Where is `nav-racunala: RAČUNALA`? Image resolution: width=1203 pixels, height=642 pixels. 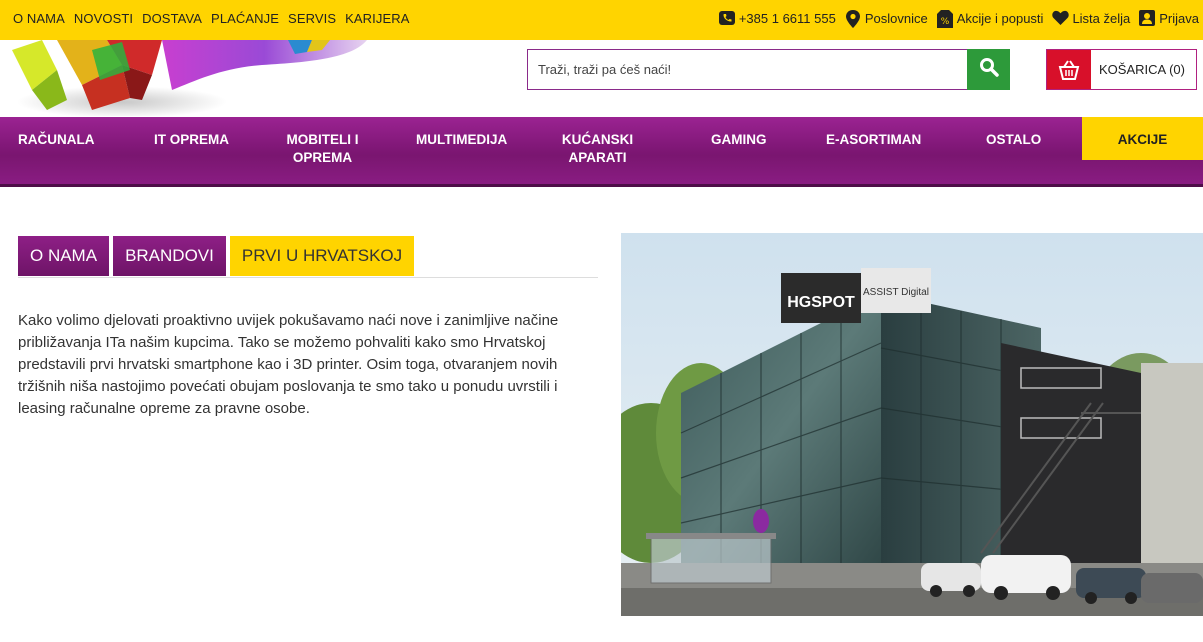
nav-racunala: RAČUNALA is located at coordinates (56, 140).